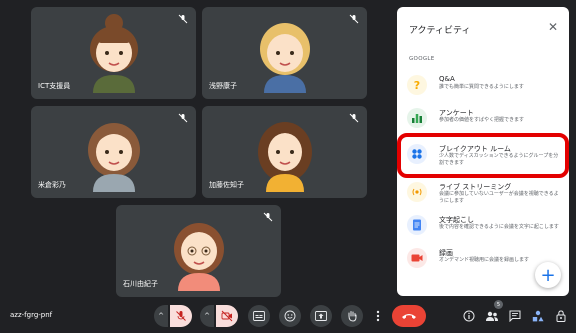 This screenshot has height=333, width=576. Describe the element at coordinates (161, 316) in the screenshot. I see `mic-options-button: ^` at that location.